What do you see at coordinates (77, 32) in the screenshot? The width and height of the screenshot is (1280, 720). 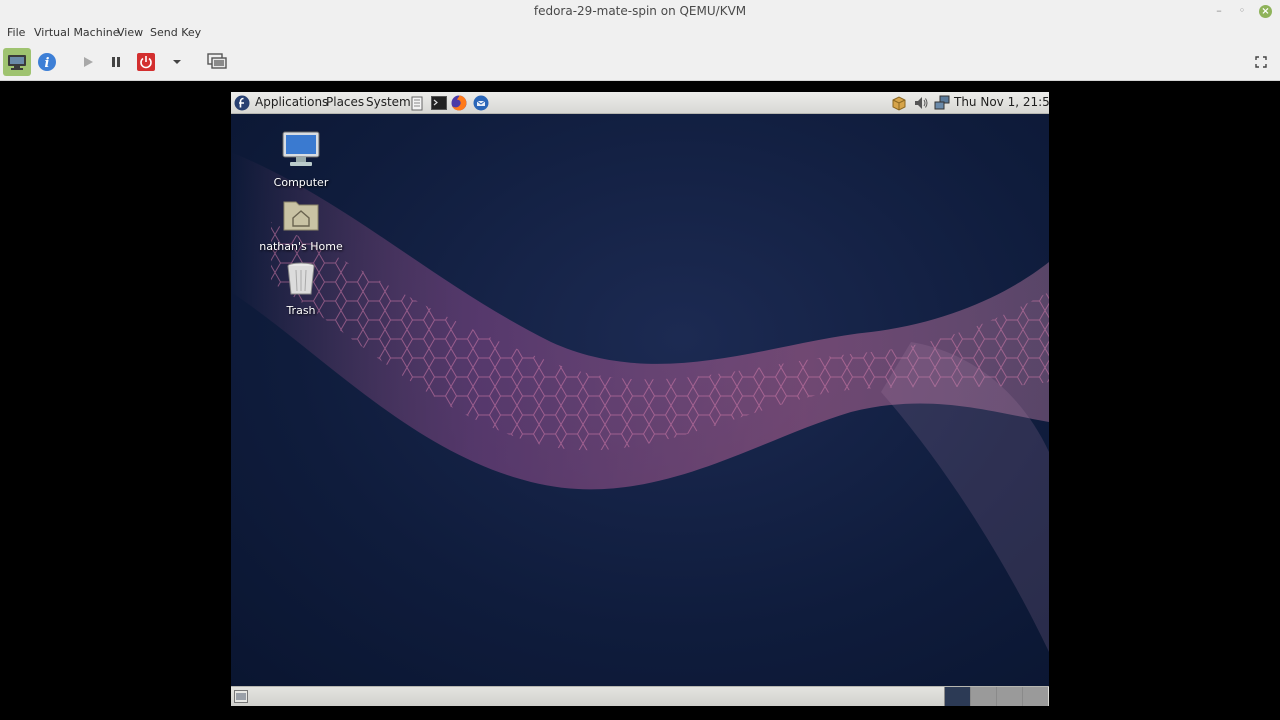 I see `menu-virtual-machine: Virtual Machine` at bounding box center [77, 32].